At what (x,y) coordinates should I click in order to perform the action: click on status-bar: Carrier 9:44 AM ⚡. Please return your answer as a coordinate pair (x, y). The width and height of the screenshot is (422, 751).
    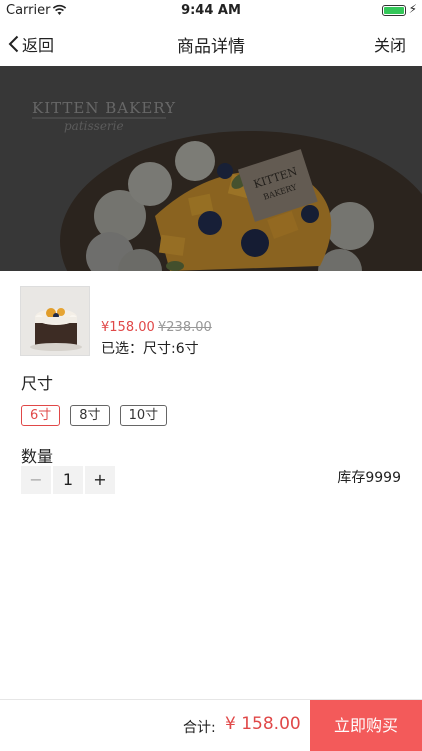
    Looking at the image, I should click on (211, 11).